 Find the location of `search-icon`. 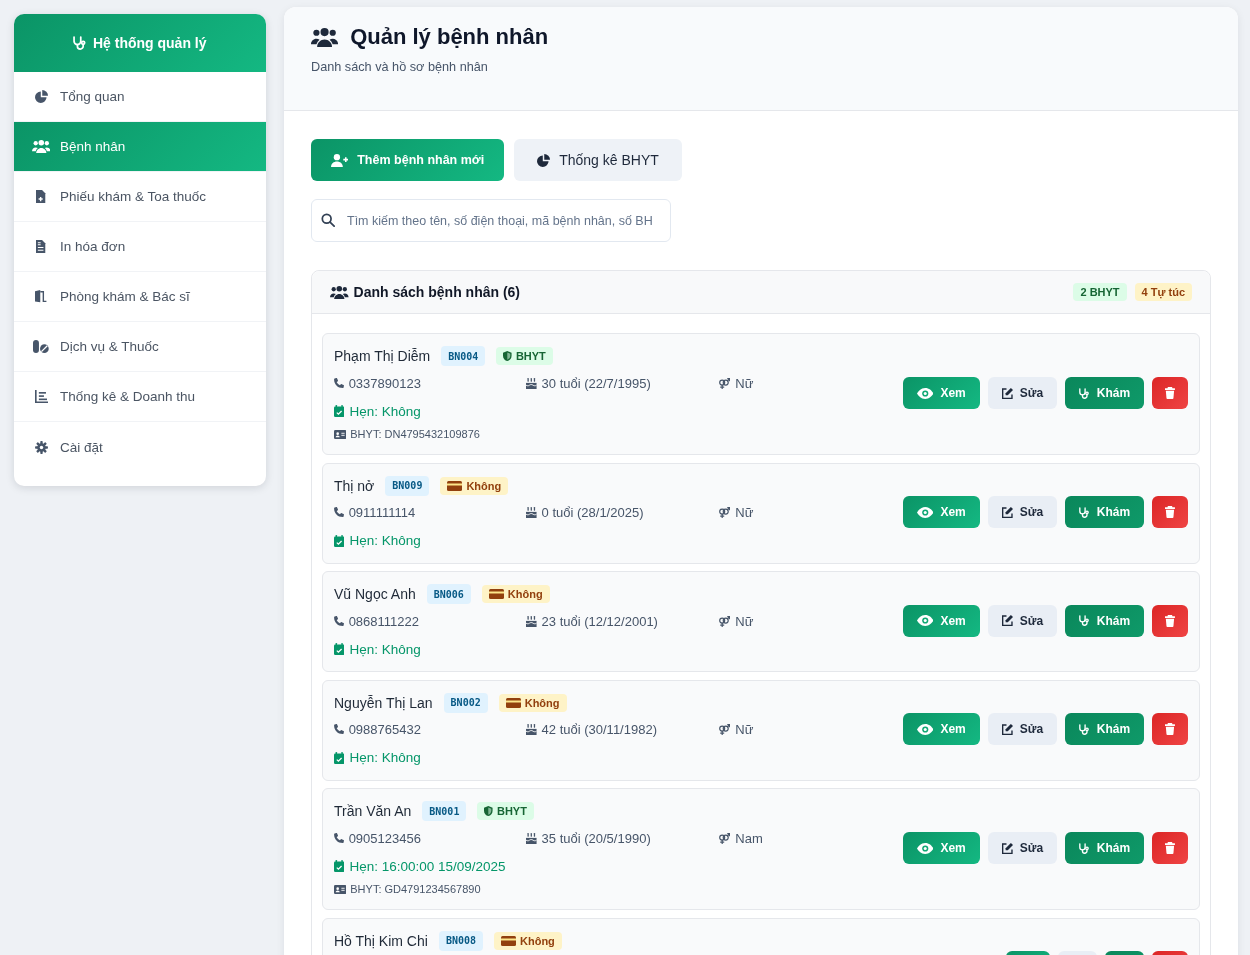

search-icon is located at coordinates (328, 220).